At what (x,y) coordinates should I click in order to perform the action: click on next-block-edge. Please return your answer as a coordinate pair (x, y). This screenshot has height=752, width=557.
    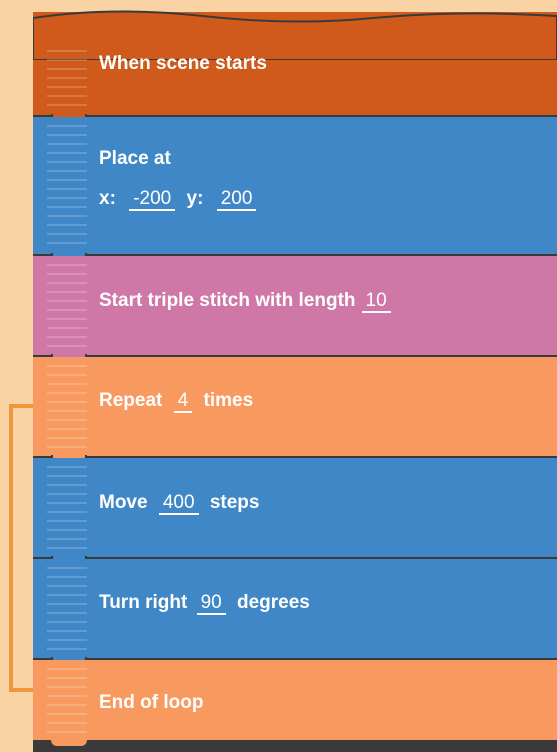
    Looking at the image, I should click on (295, 746).